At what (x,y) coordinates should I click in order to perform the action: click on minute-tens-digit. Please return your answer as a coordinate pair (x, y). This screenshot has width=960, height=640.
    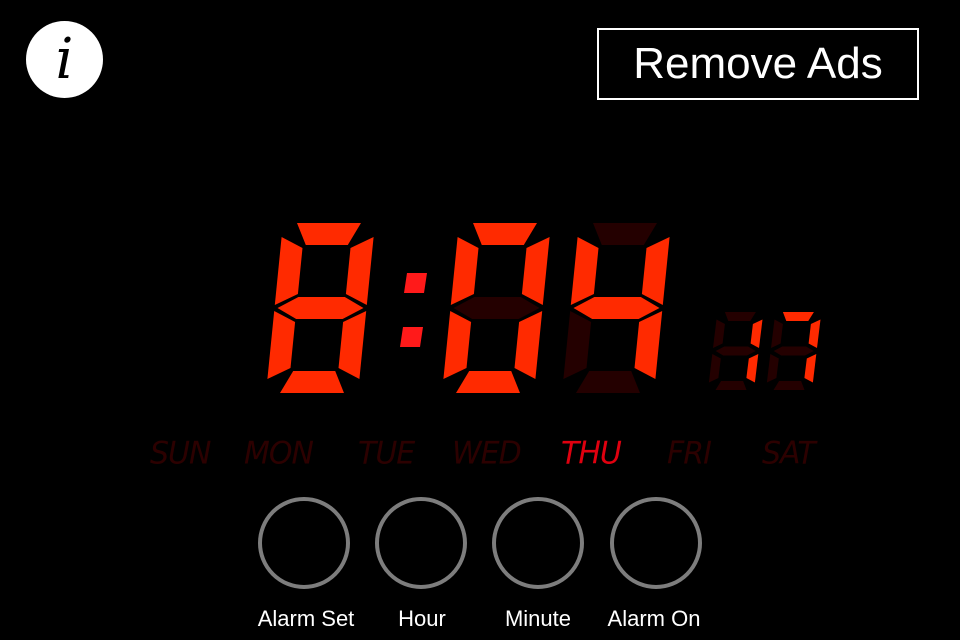
    Looking at the image, I should click on (496, 308).